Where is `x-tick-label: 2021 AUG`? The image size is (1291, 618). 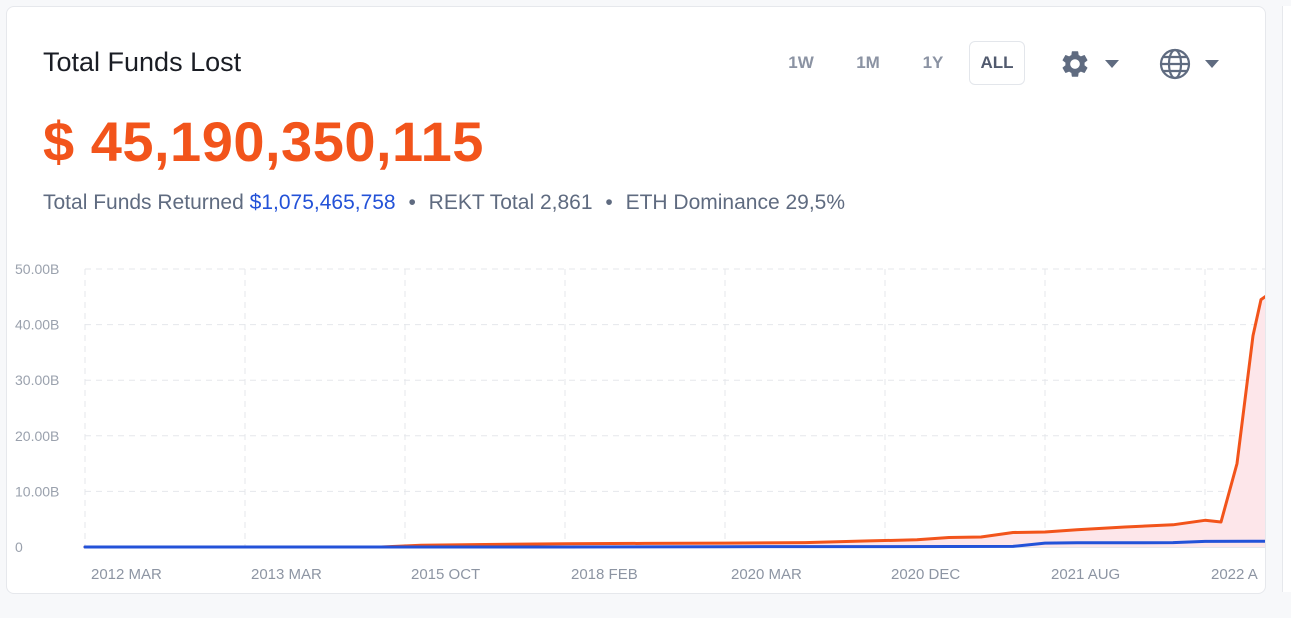 x-tick-label: 2021 AUG is located at coordinates (1085, 574).